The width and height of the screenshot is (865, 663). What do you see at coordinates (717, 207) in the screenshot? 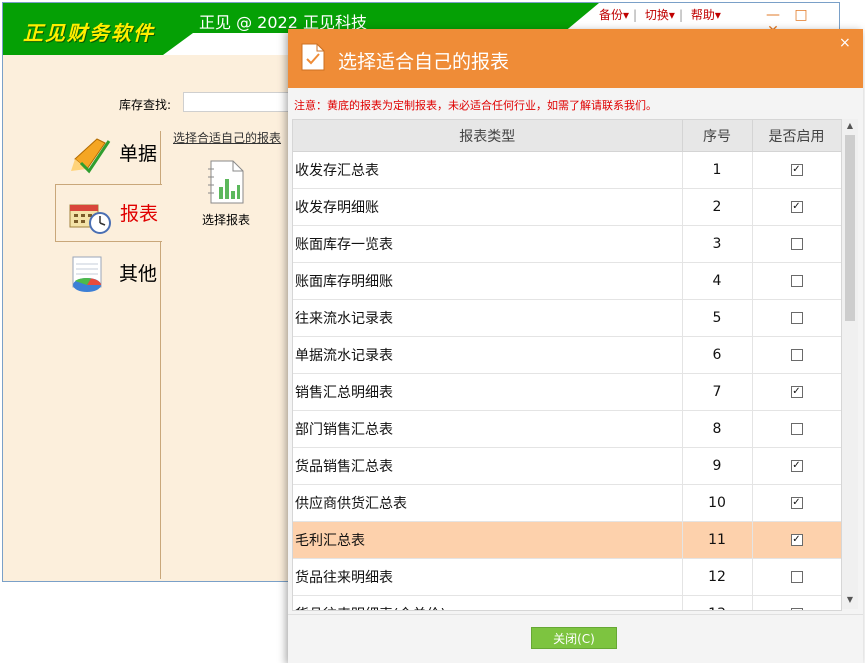
I see `report-number-cell: 2` at bounding box center [717, 207].